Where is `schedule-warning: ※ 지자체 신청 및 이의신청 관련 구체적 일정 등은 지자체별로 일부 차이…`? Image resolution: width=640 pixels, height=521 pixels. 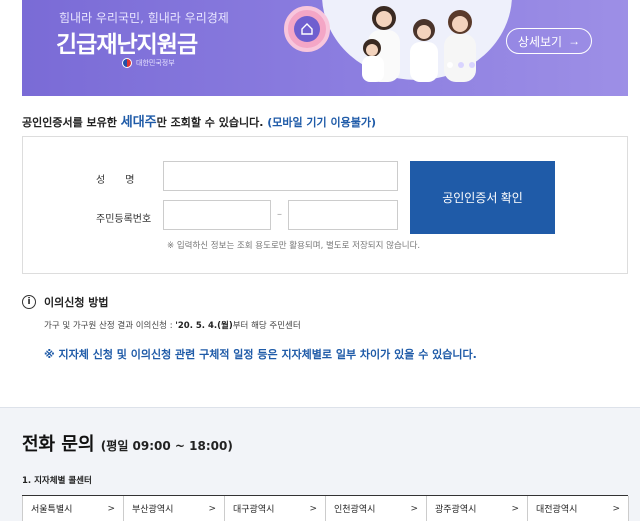
schedule-warning: ※ 지자체 신청 및 이의신청 관련 구체적 일정 등은 지자체별로 일부 차이… is located at coordinates (260, 354).